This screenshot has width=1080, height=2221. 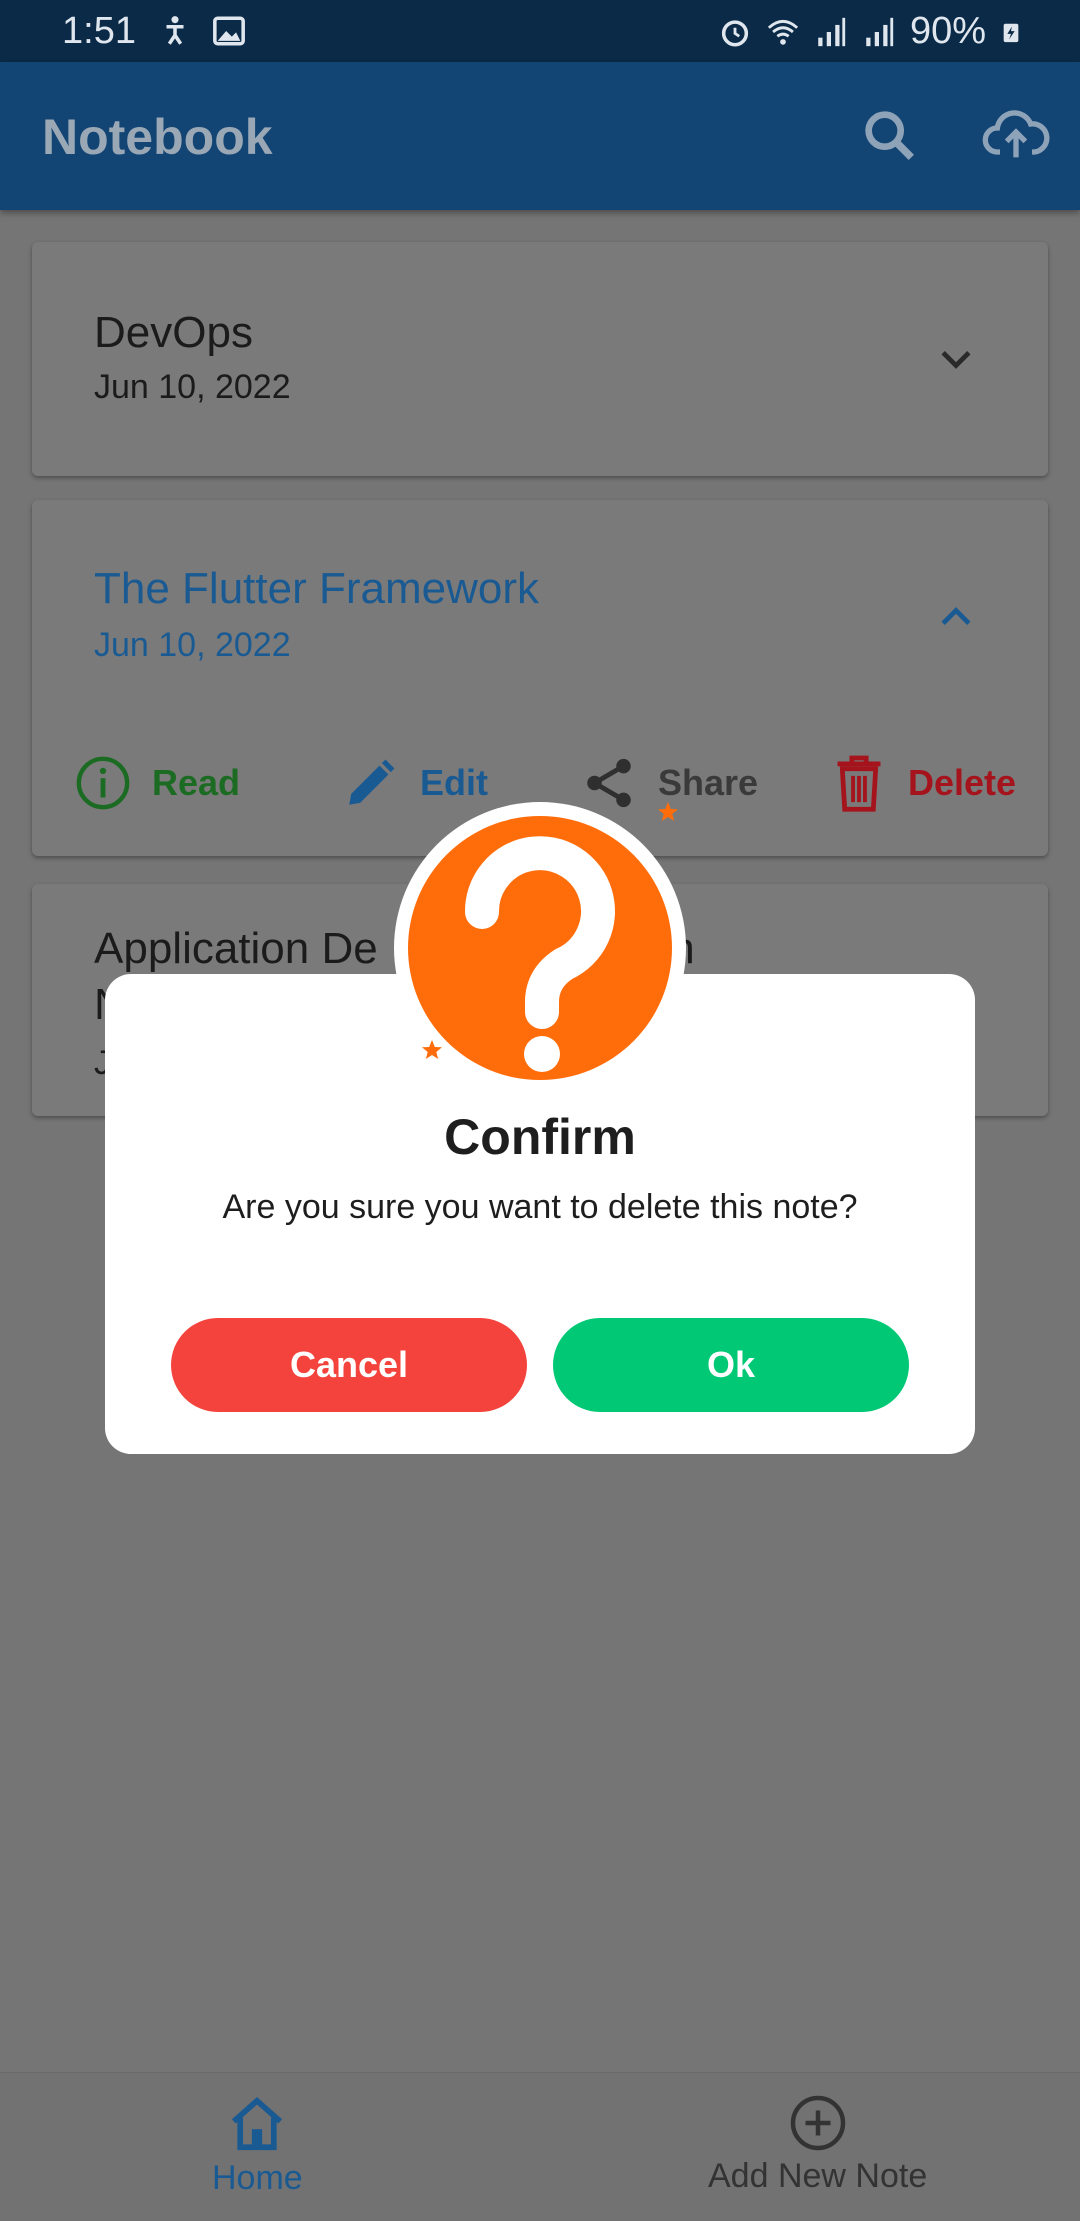 I want to click on note-card: DevOps Jun 10, 2022, so click(x=540, y=359).